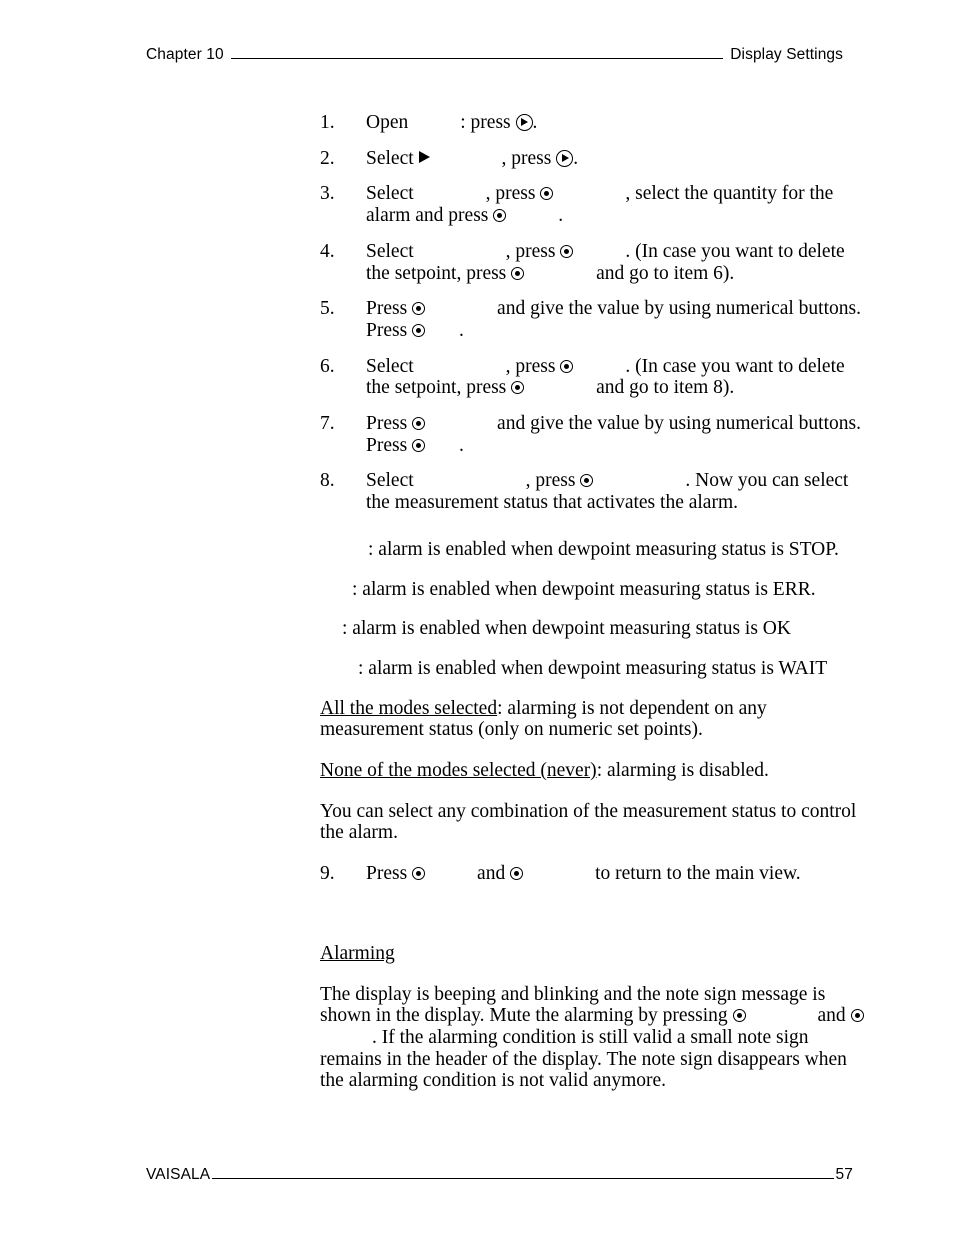  Describe the element at coordinates (327, 481) in the screenshot. I see `step-number: 8.` at that location.